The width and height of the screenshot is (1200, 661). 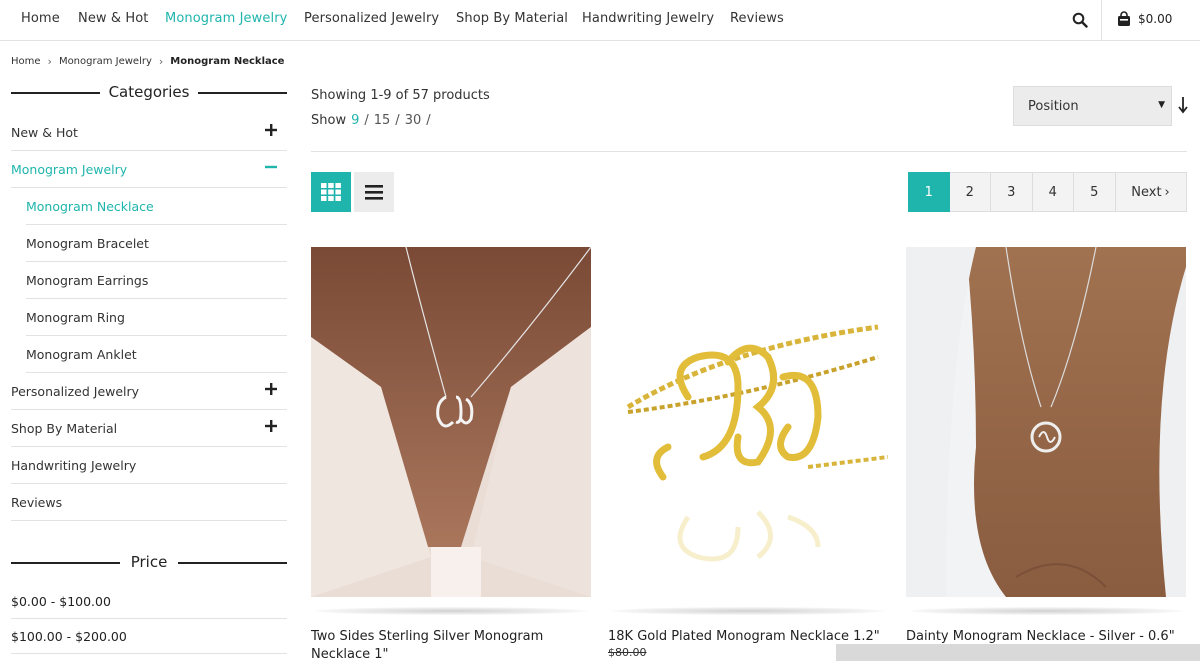 What do you see at coordinates (149, 132) in the screenshot?
I see `category-new-hot: New & Hot` at bounding box center [149, 132].